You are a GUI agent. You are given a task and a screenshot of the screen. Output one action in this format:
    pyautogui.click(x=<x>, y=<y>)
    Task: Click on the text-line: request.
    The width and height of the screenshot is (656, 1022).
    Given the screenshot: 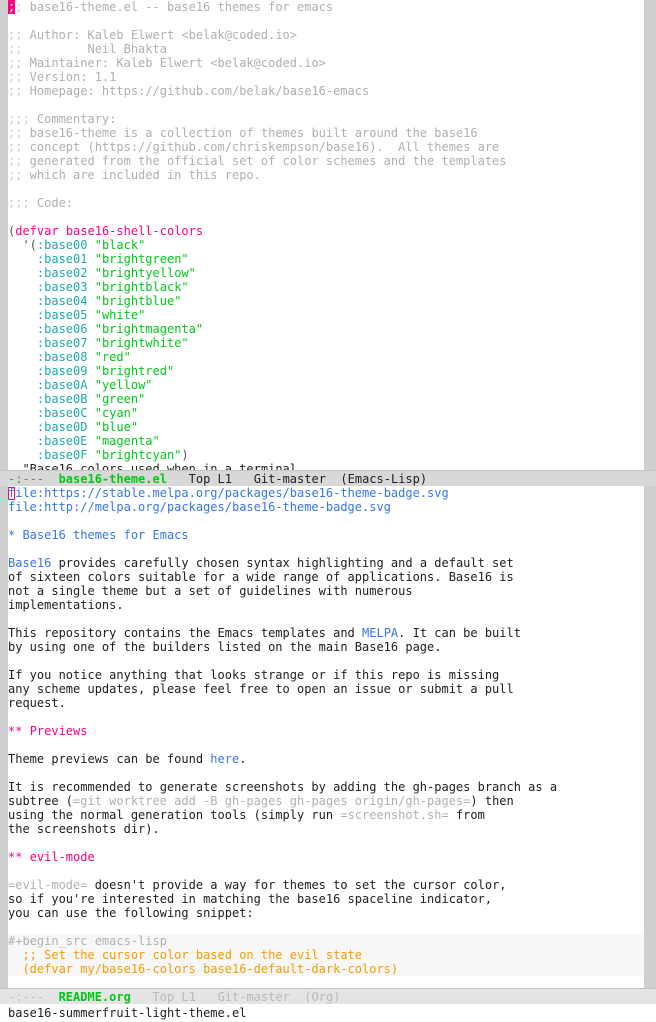 What is the action you would take?
    pyautogui.click(x=326, y=703)
    